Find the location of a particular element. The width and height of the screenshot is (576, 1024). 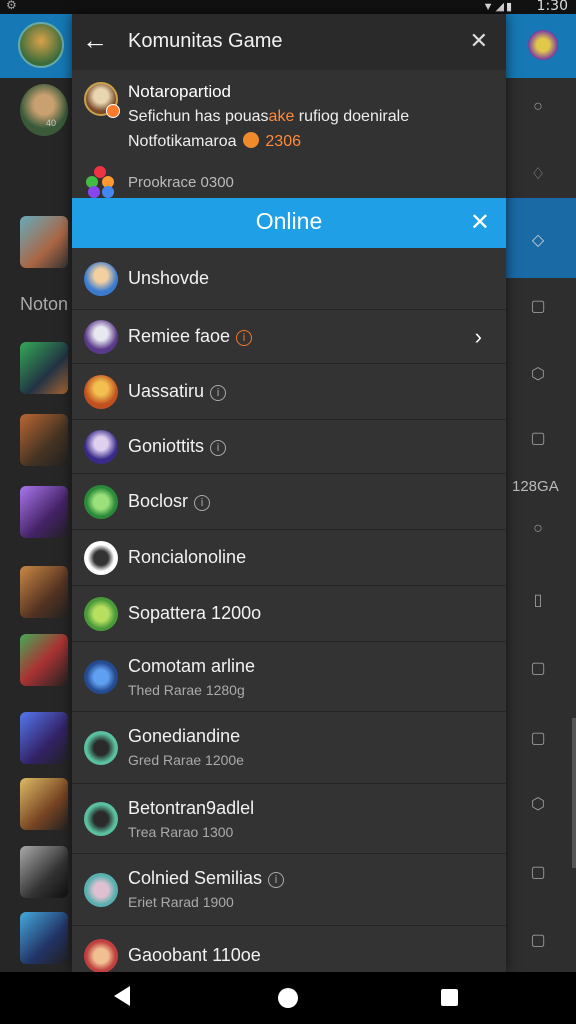

player-name: Colnied Semilias i is located at coordinates (206, 878).